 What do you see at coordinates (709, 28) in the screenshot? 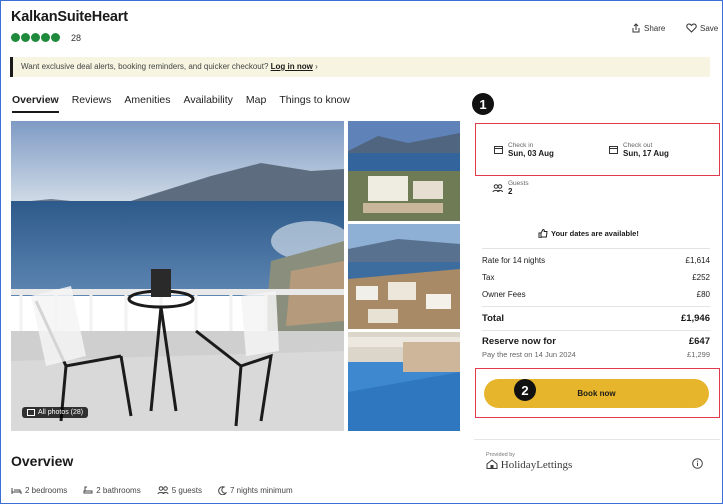
I see `save-label: Save` at bounding box center [709, 28].